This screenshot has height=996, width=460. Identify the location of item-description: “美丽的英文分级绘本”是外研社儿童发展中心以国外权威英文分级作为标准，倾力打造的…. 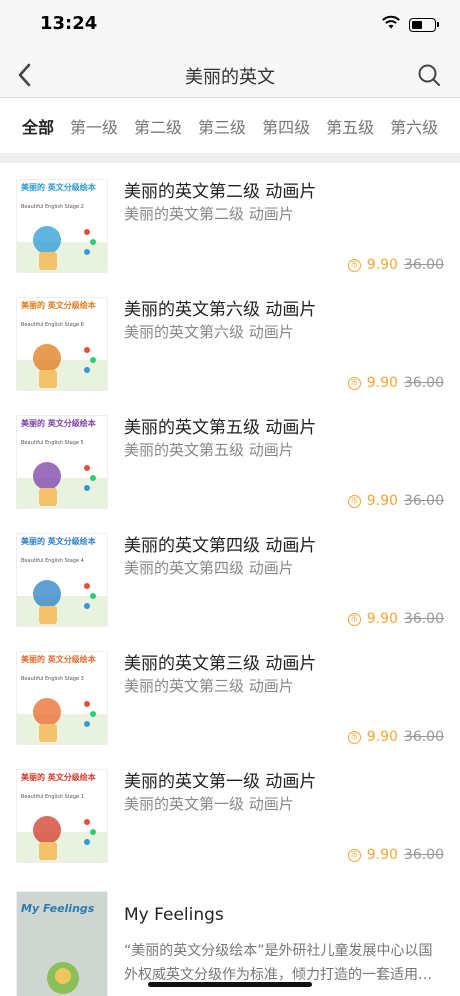
(278, 963).